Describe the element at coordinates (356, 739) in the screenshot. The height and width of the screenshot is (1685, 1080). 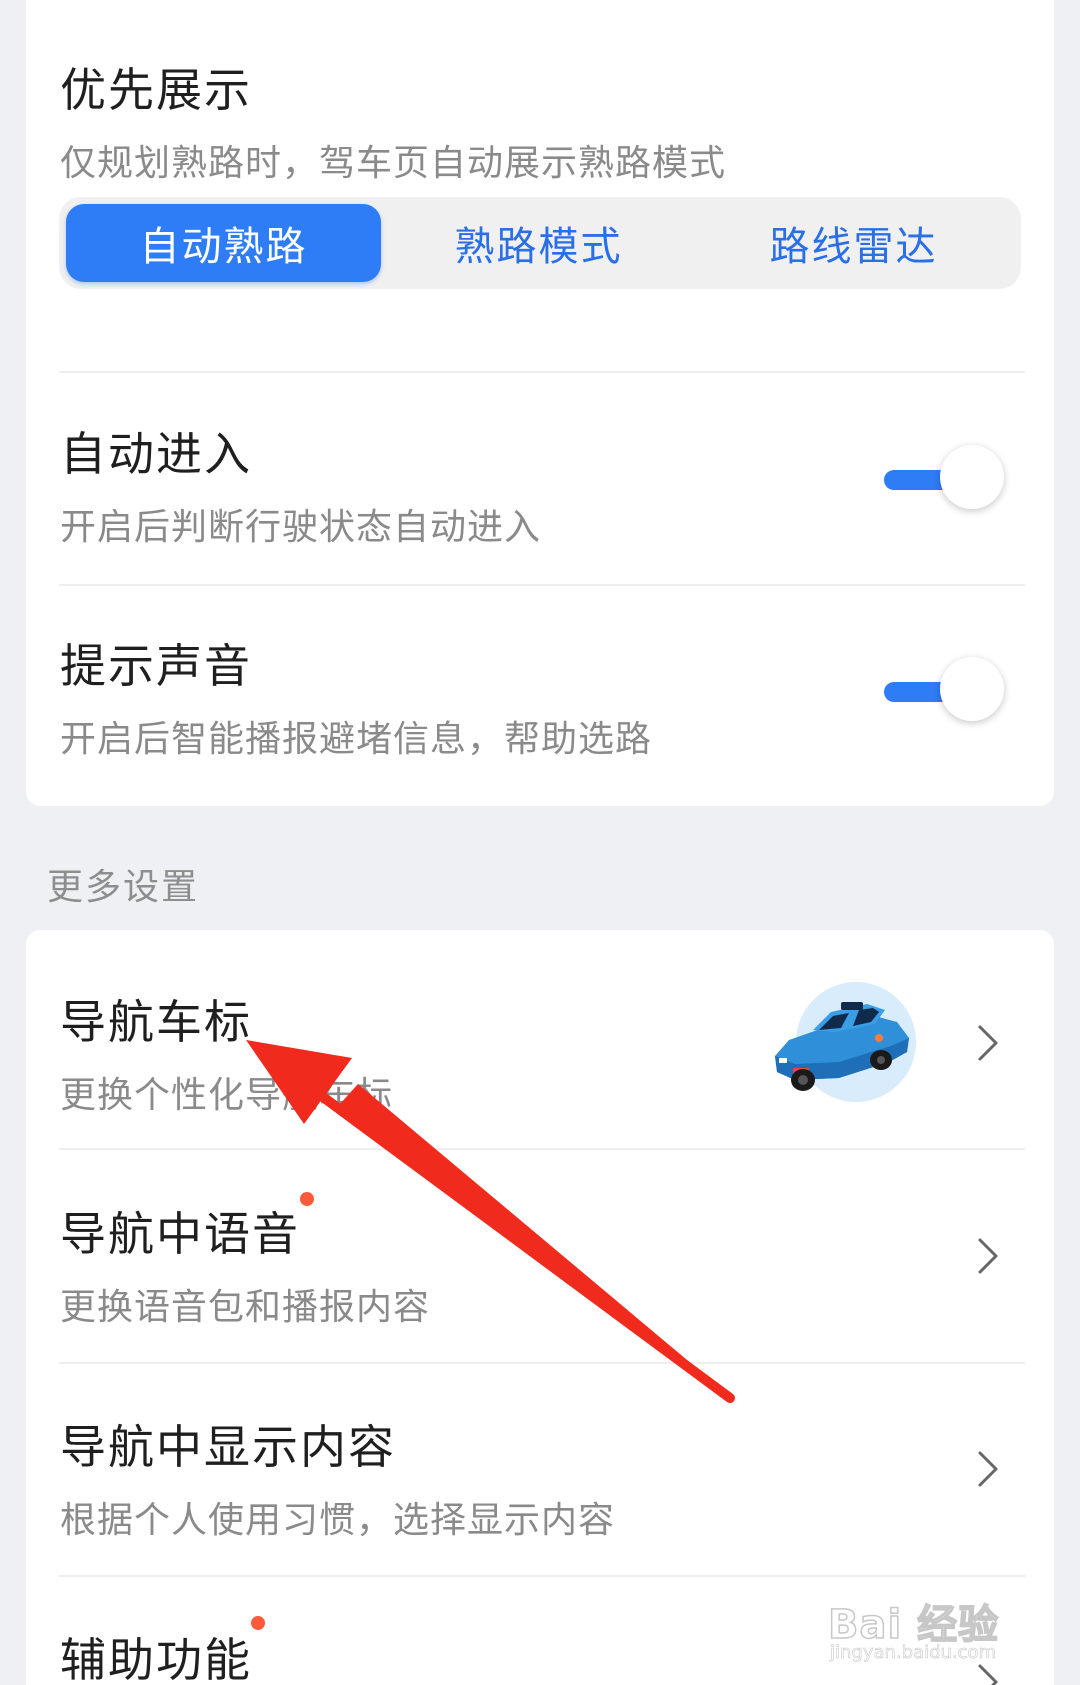
I see `sound-subtitle: 开启后智能播报避堵信息，帮助选路` at that location.